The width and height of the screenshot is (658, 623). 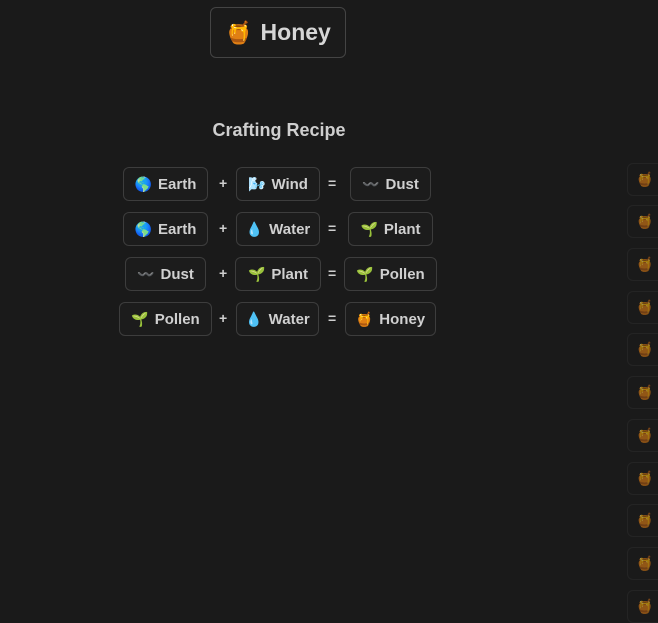 I want to click on ingredient-chip: 〰️ Dust, so click(x=165, y=274).